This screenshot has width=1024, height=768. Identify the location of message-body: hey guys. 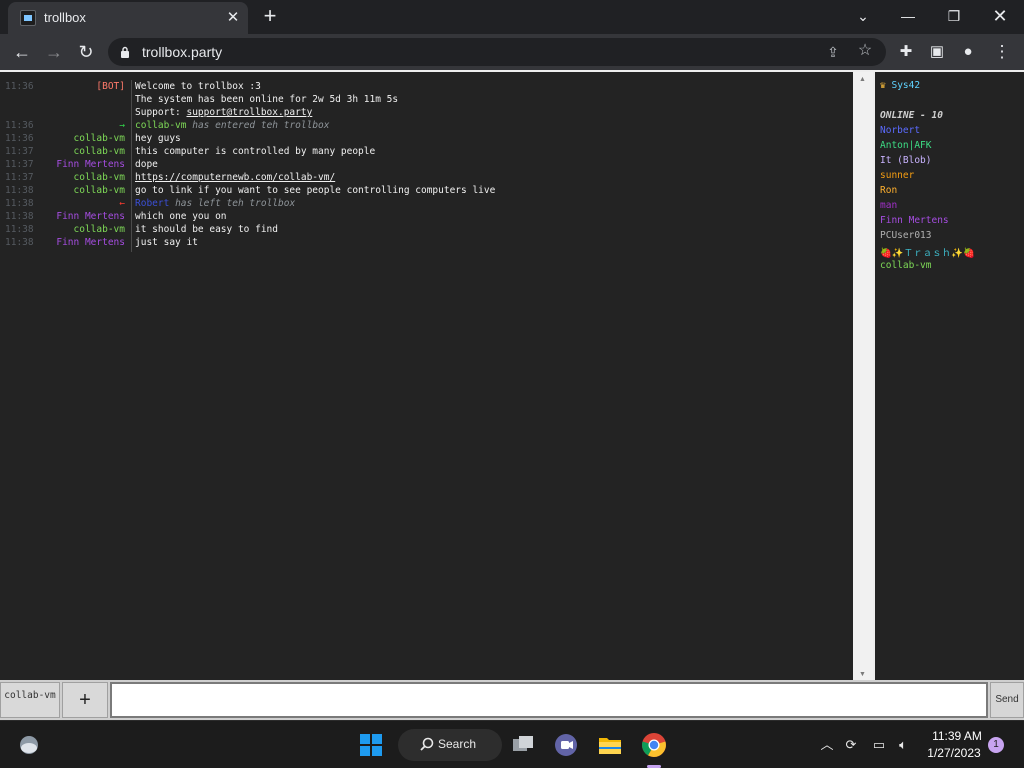
(158, 138).